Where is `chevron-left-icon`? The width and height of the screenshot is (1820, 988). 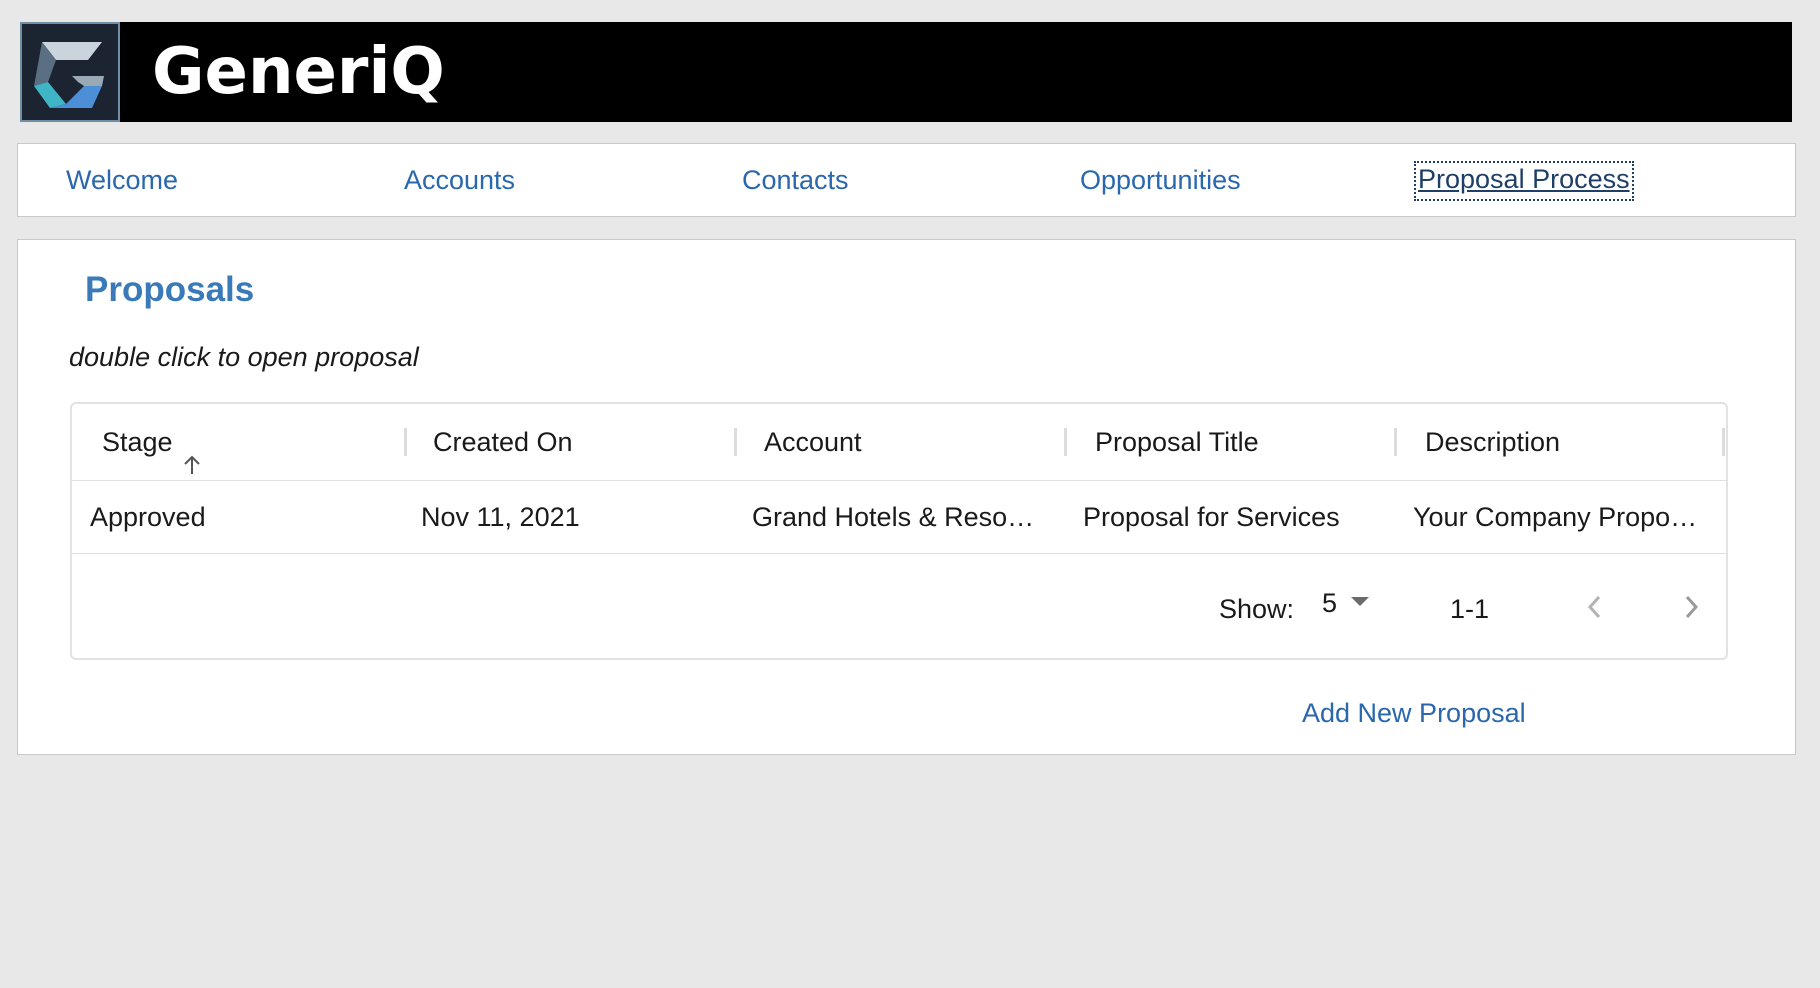 chevron-left-icon is located at coordinates (1594, 607).